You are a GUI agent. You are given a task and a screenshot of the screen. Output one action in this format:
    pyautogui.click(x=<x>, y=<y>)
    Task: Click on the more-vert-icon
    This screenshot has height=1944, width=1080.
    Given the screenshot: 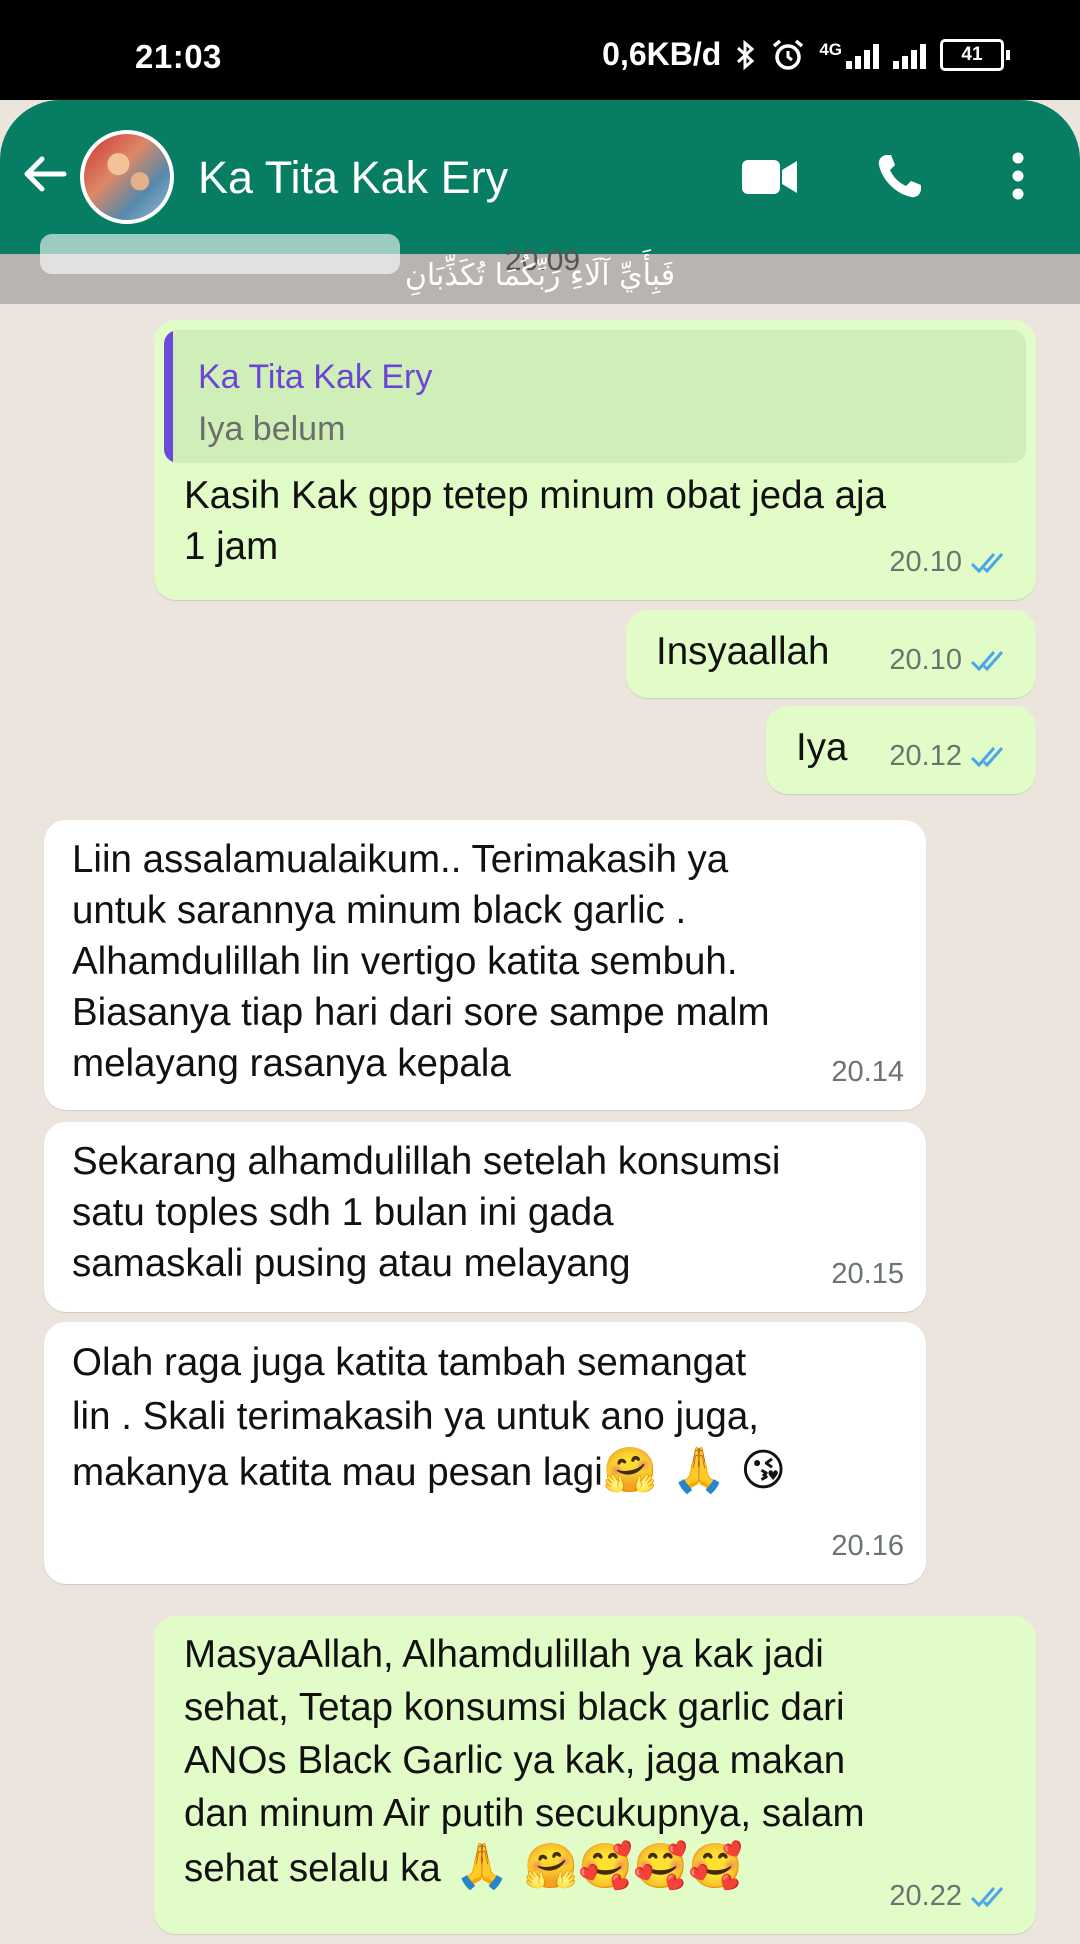 What is the action you would take?
    pyautogui.click(x=1018, y=176)
    